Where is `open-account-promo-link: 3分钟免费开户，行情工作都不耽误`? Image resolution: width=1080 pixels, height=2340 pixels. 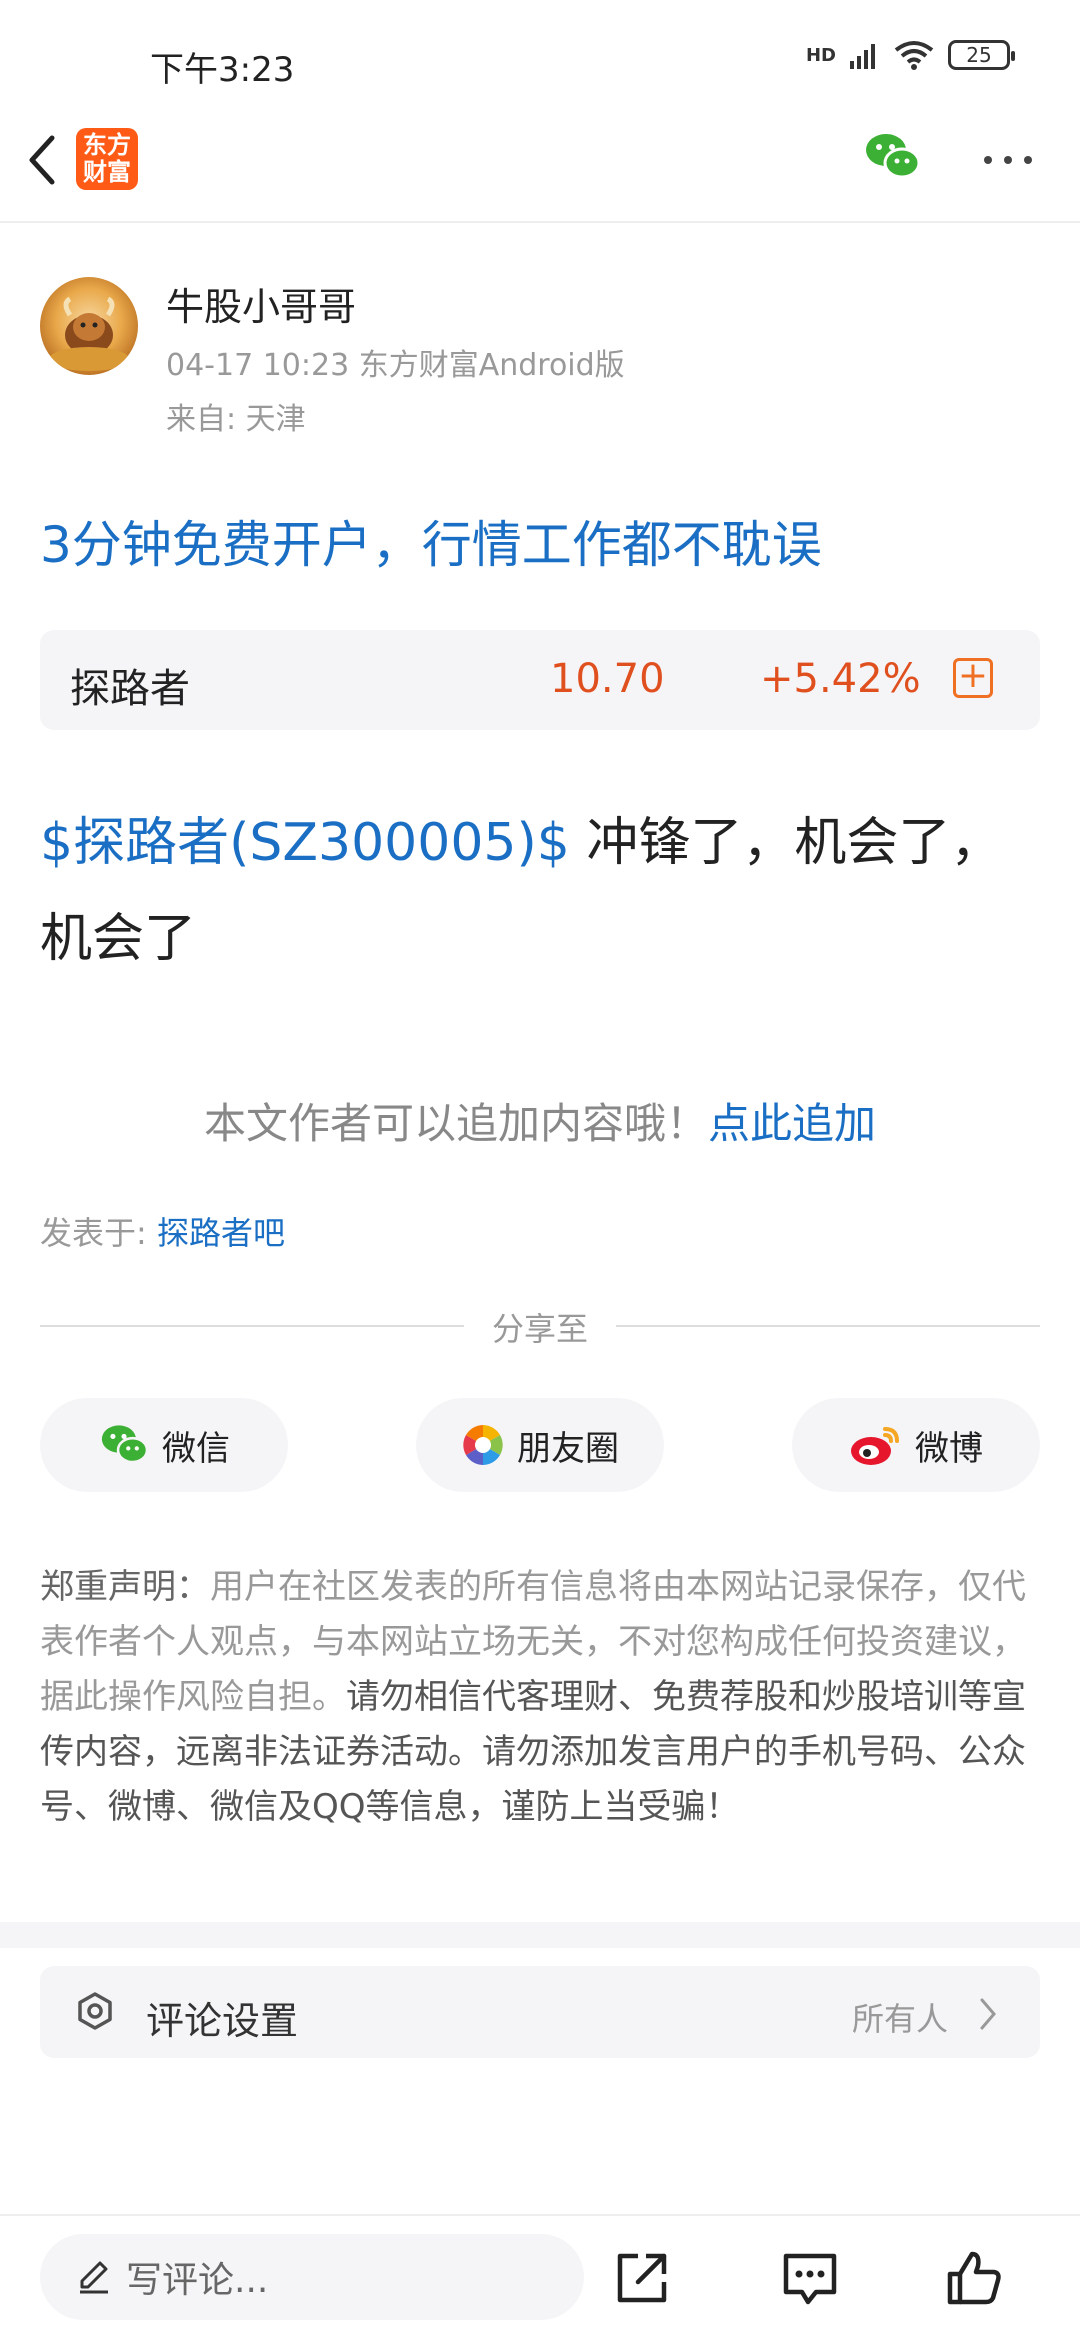
open-account-promo-link: 3分钟免费开户，行情工作都不耽误 is located at coordinates (431, 541).